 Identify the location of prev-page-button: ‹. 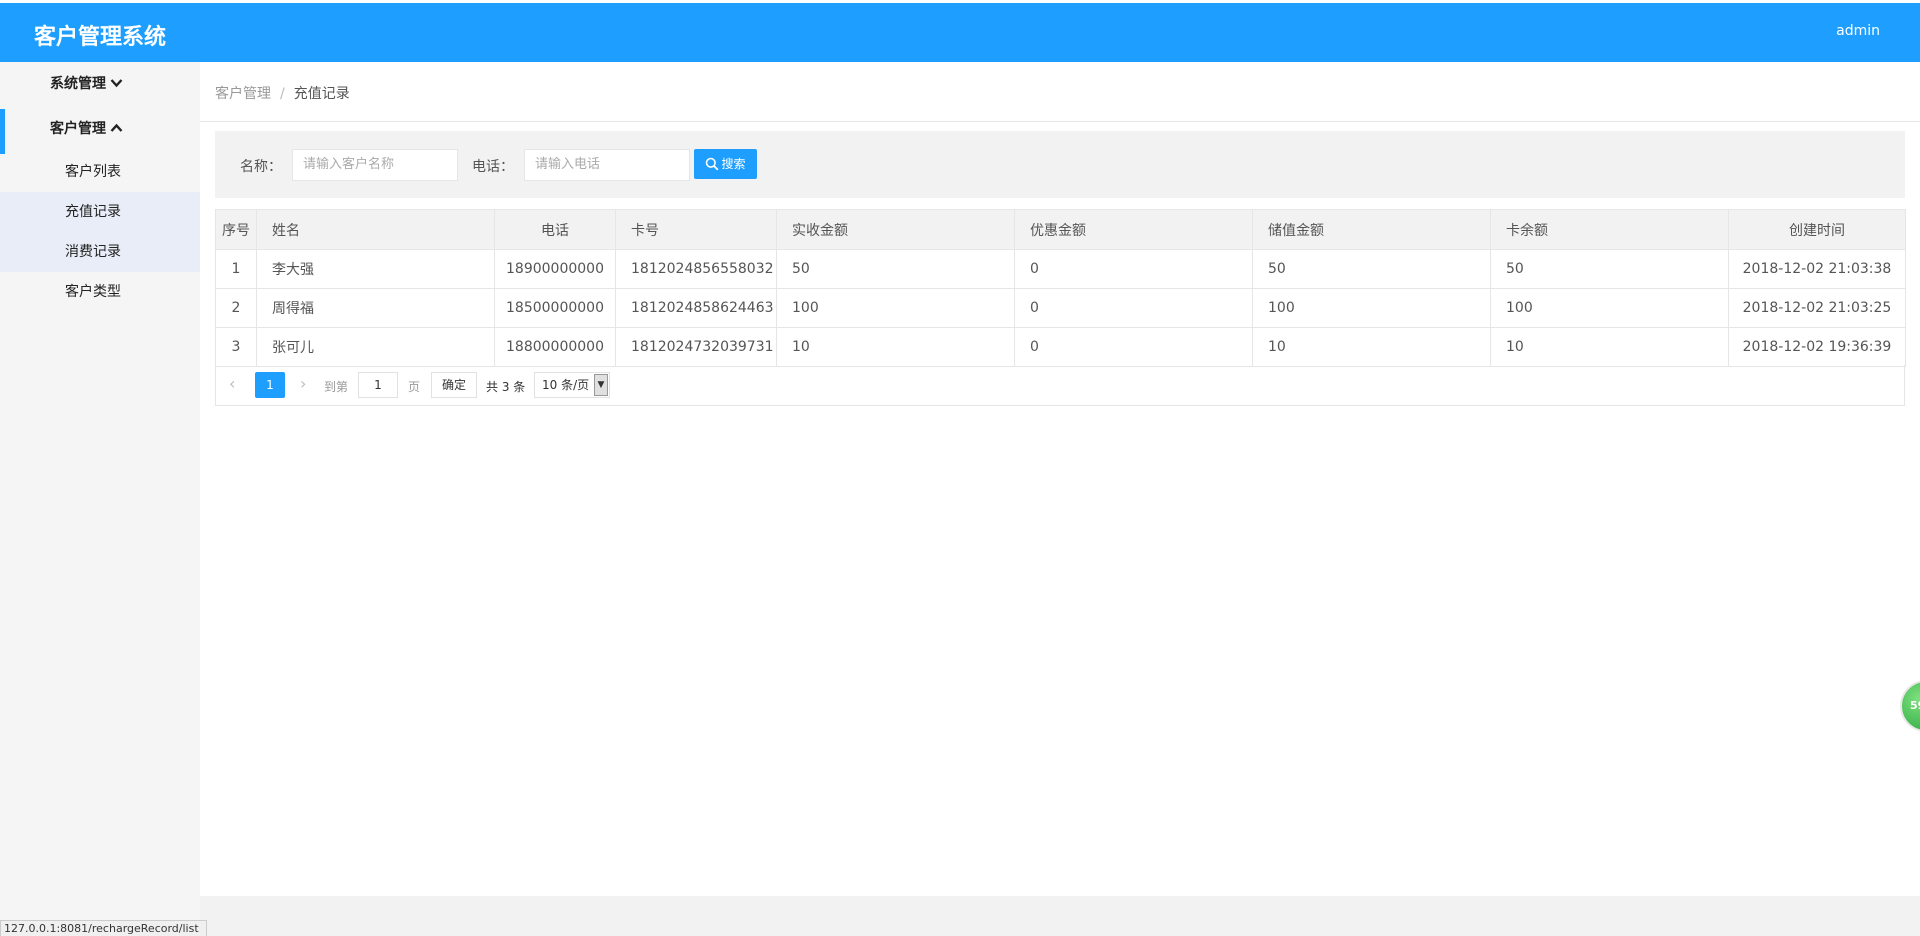
(232, 383).